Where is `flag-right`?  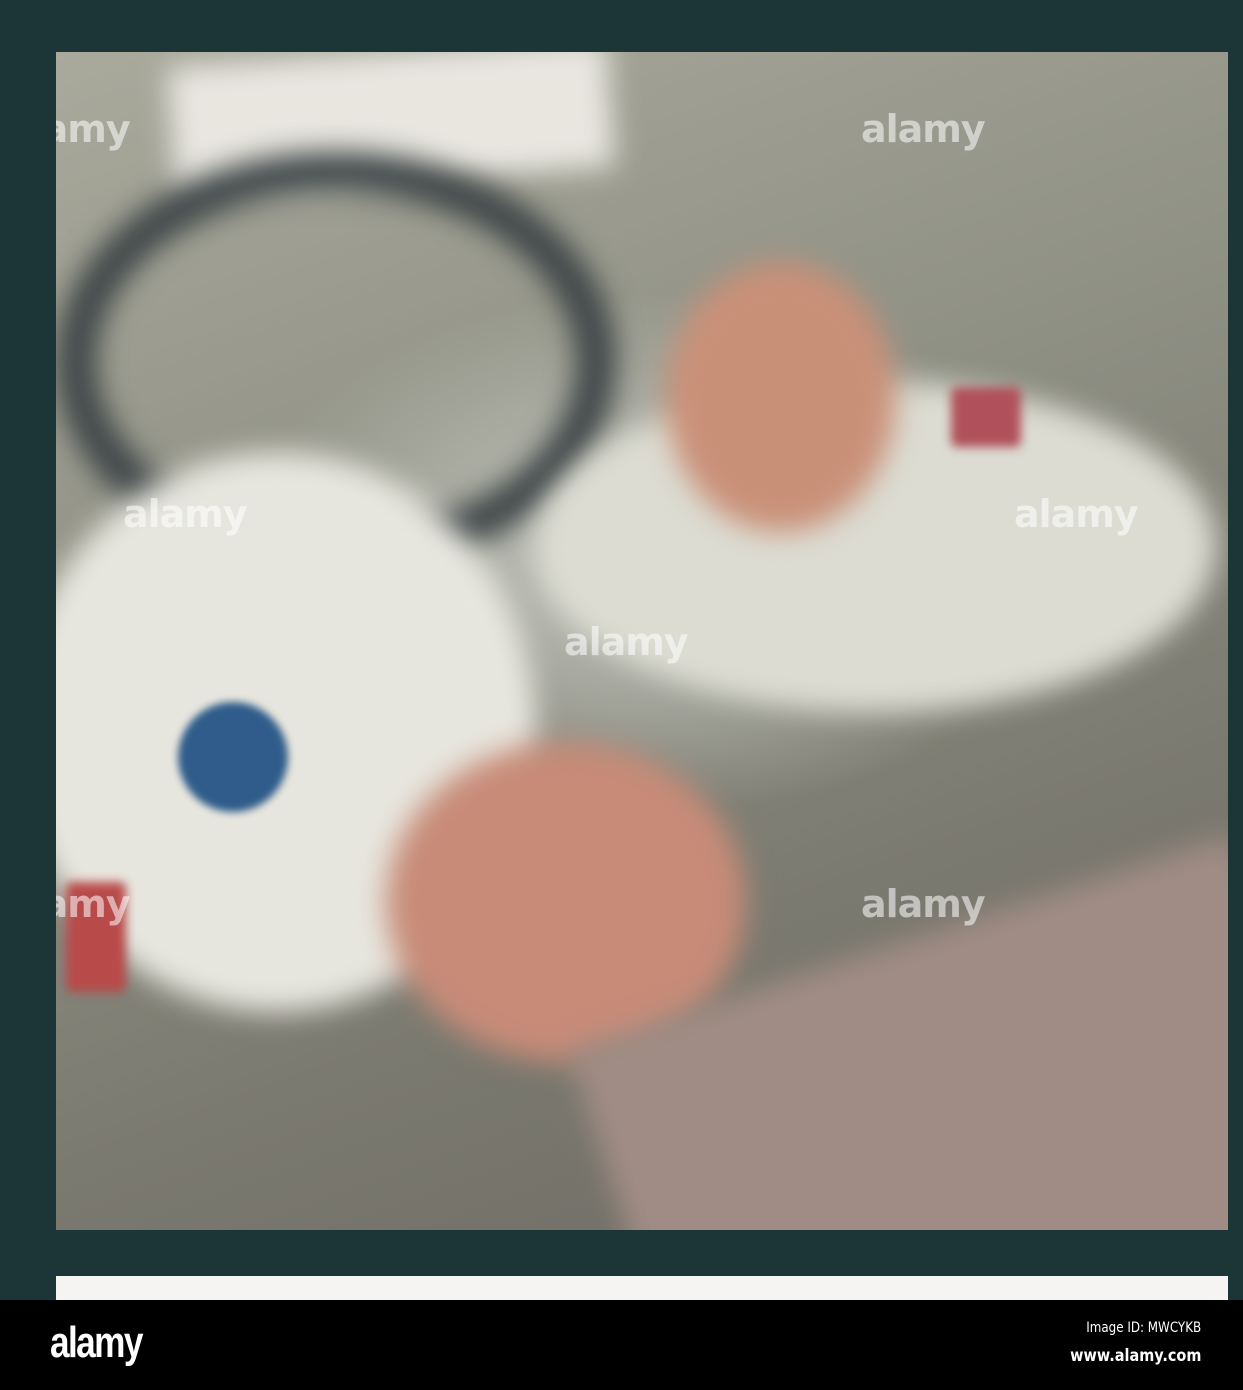
flag-right is located at coordinates (986, 417).